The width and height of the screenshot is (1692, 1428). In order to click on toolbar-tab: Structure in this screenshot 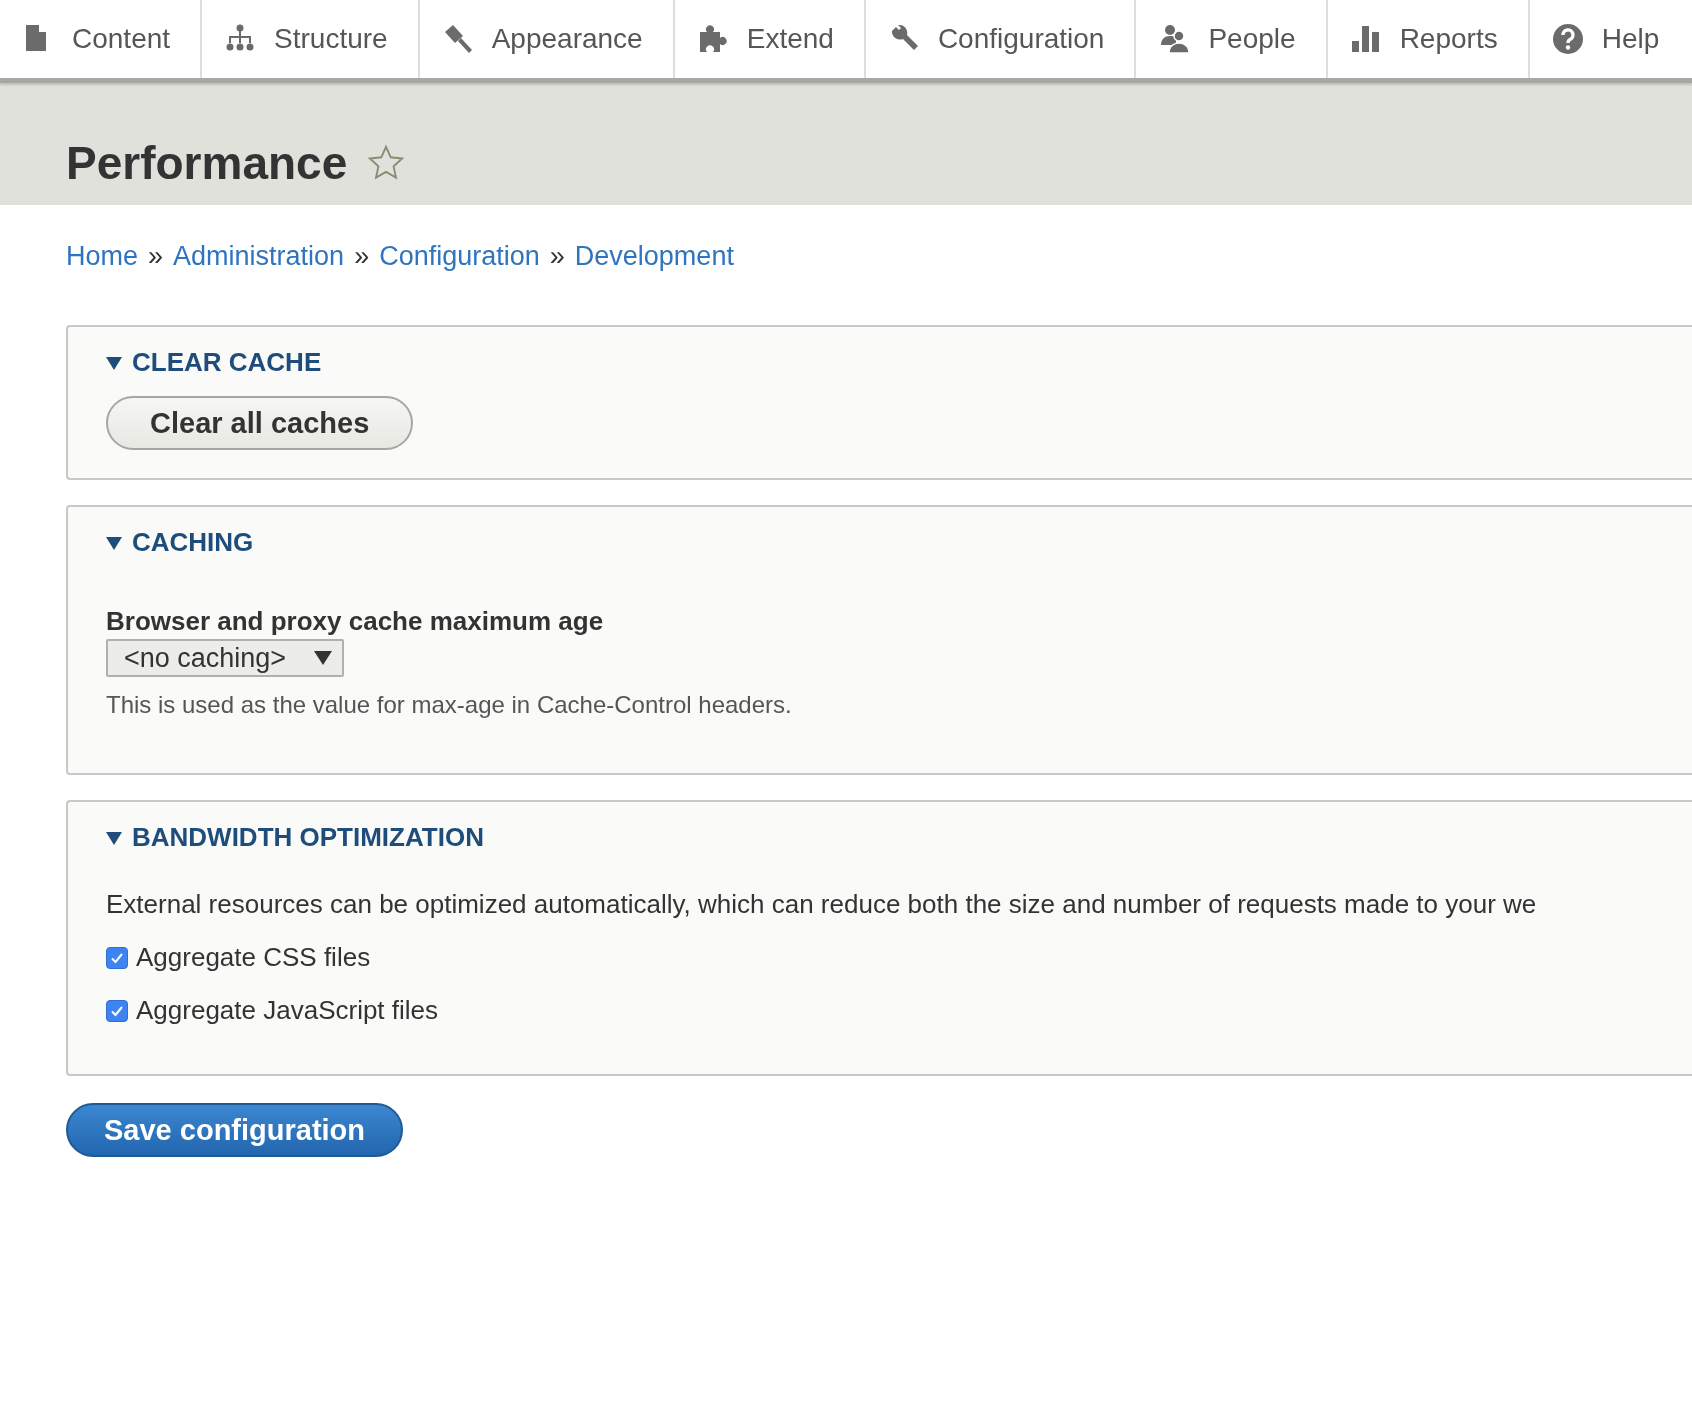, I will do `click(311, 39)`.